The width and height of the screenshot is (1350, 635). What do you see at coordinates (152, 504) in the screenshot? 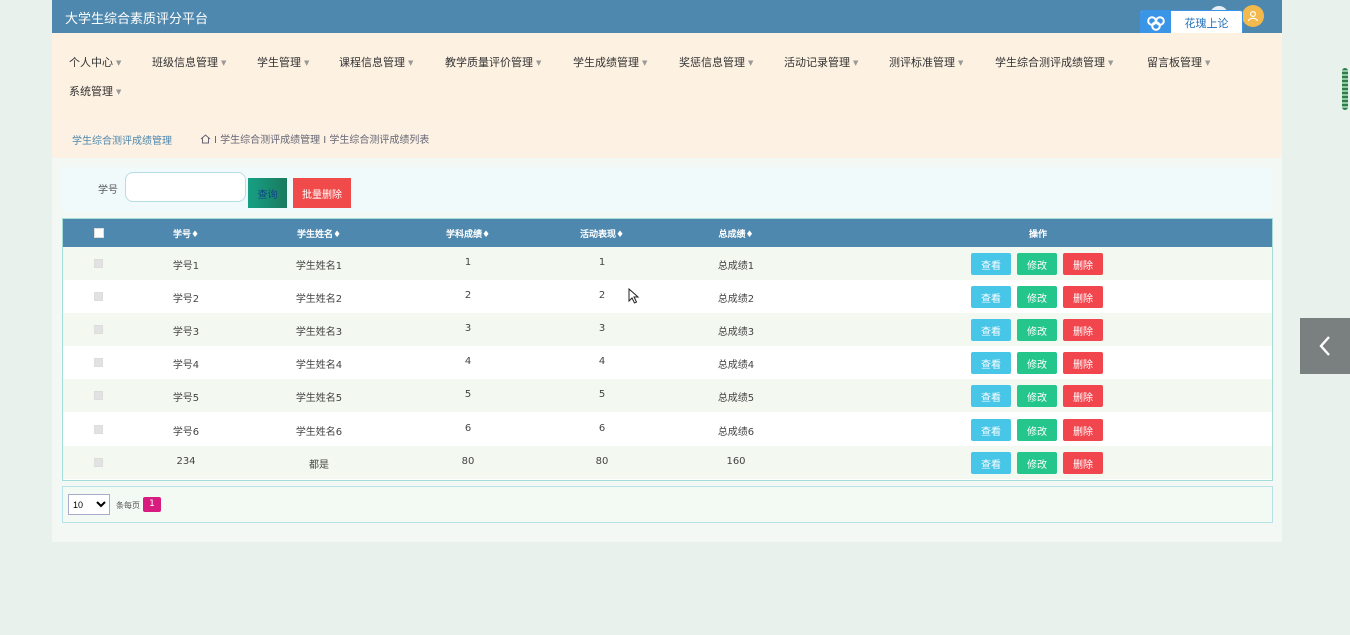
I see `page-button-current: 1` at bounding box center [152, 504].